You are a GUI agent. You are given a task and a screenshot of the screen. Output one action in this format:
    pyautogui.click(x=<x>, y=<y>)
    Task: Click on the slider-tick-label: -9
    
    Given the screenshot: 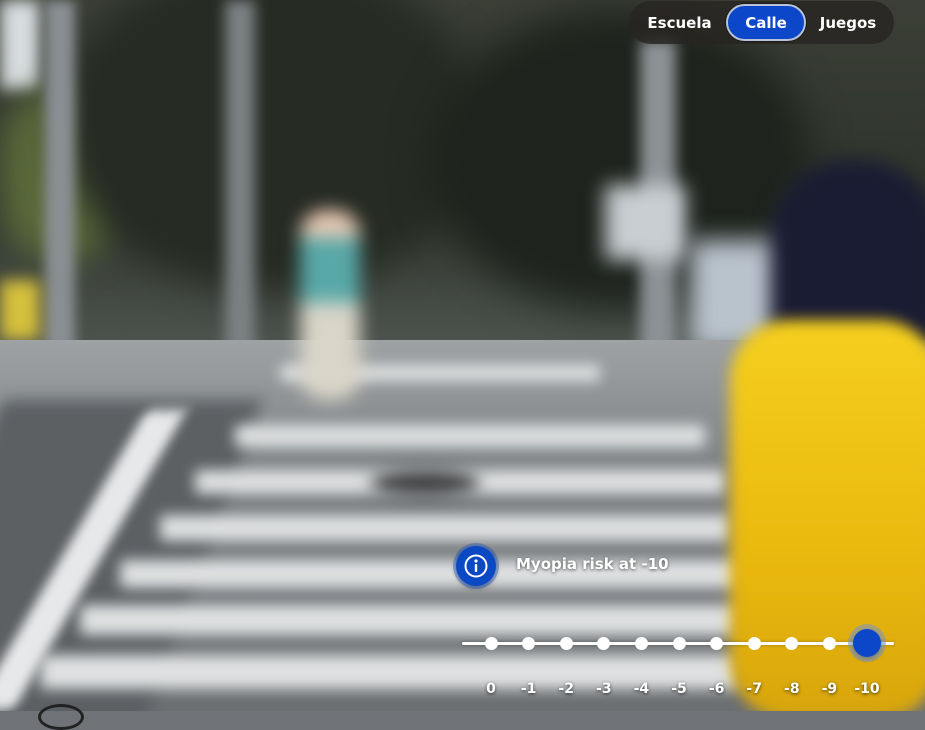 What is the action you would take?
    pyautogui.click(x=829, y=689)
    